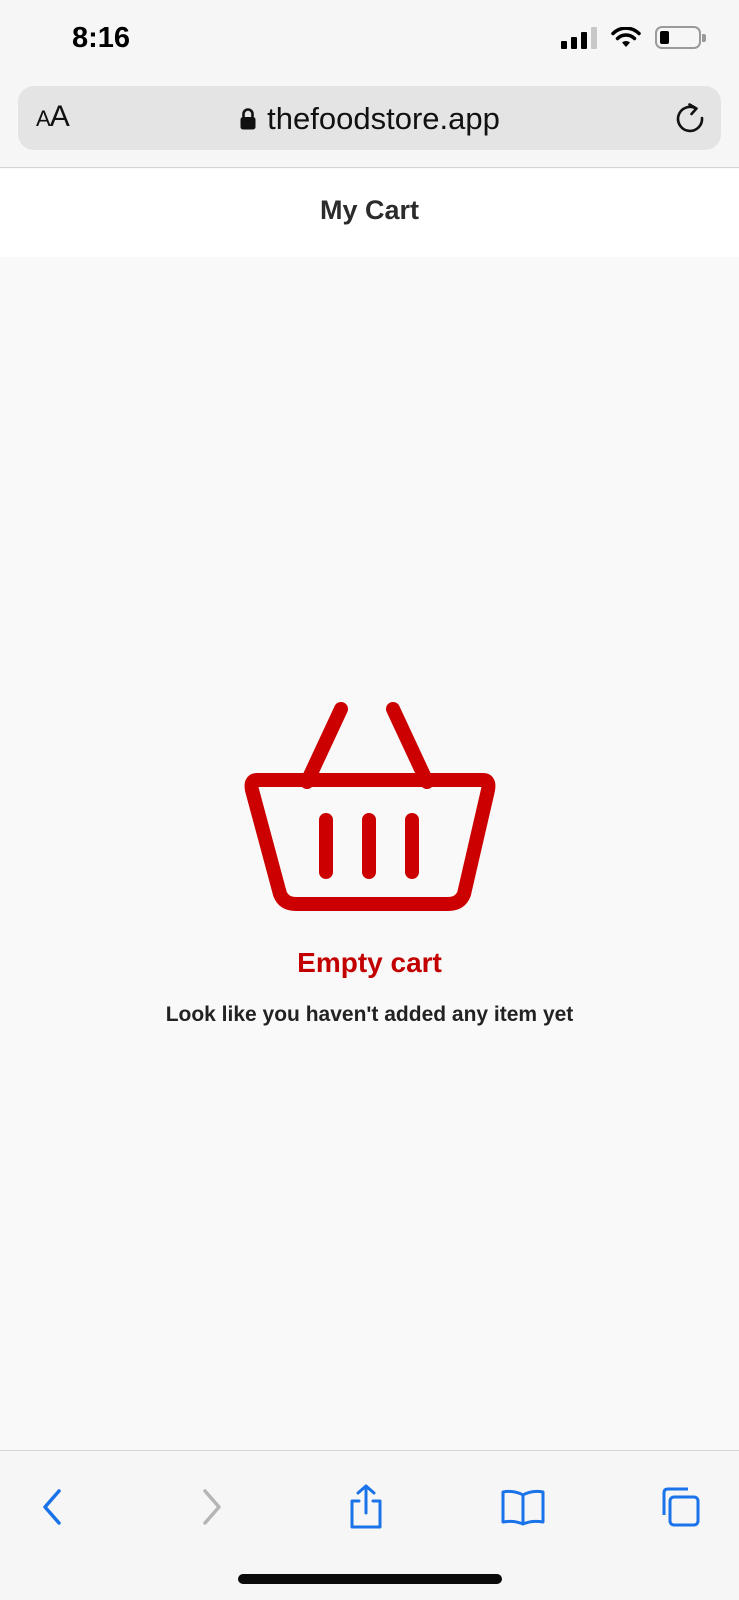 The height and width of the screenshot is (1600, 739). I want to click on share-icon, so click(366, 1506).